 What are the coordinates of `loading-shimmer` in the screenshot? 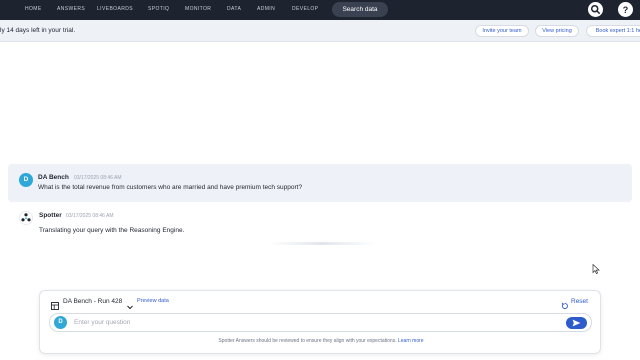 It's located at (322, 243).